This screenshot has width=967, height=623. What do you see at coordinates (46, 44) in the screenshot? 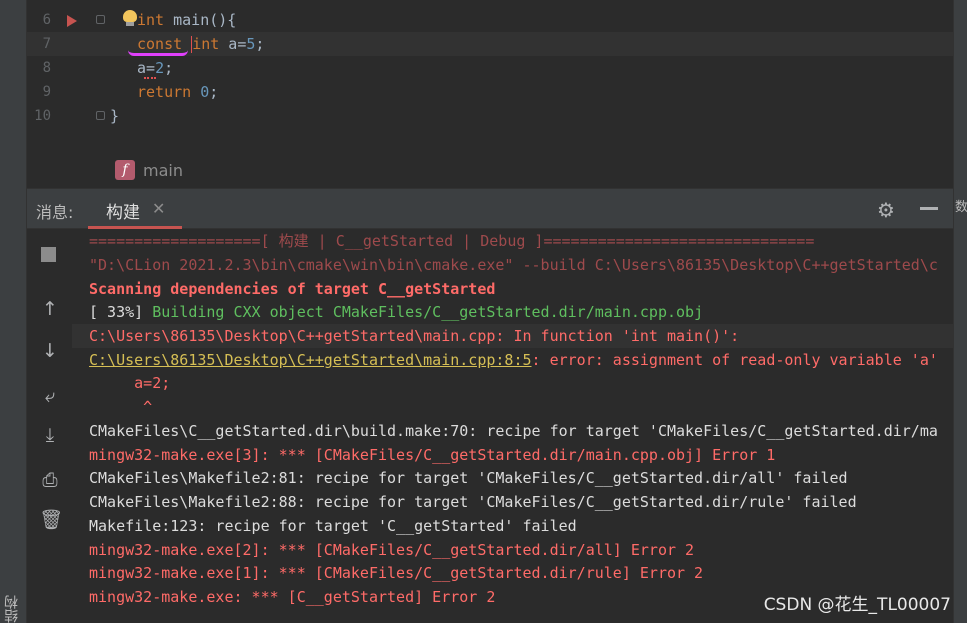
I see `line-number: 7` at bounding box center [46, 44].